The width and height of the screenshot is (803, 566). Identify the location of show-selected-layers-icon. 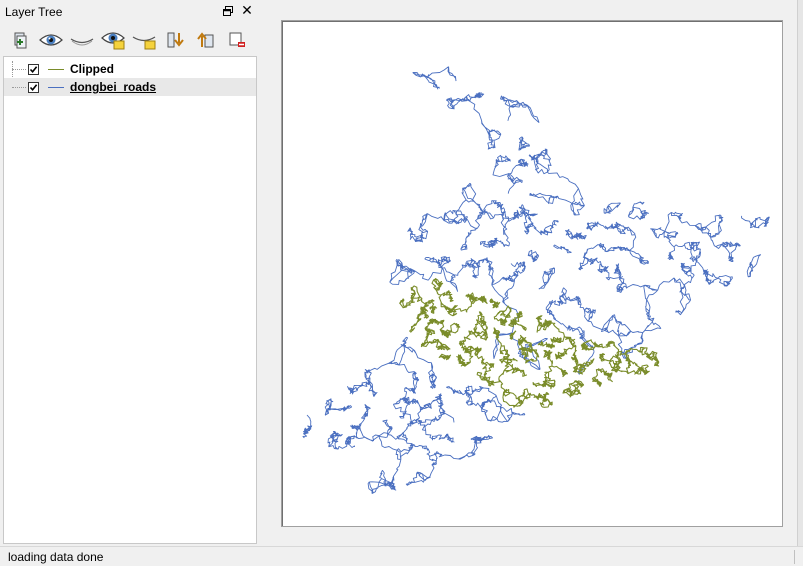
(113, 41).